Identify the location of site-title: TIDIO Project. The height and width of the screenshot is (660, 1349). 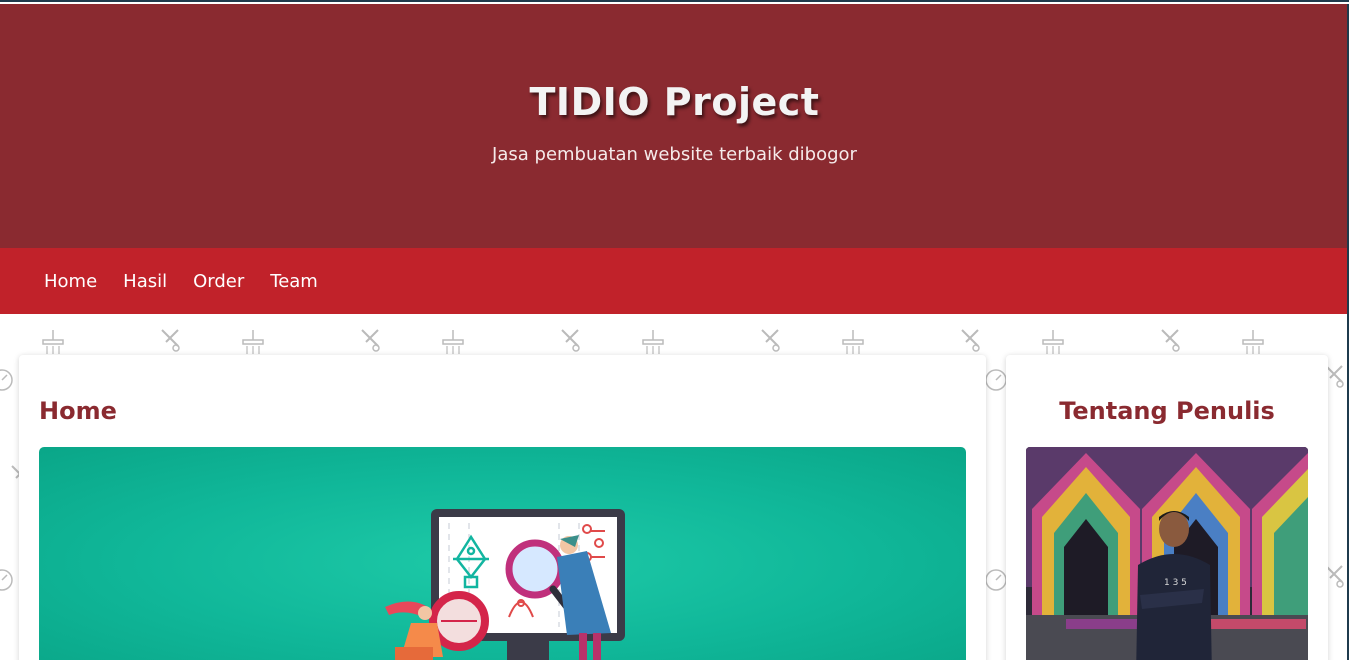
(674, 102).